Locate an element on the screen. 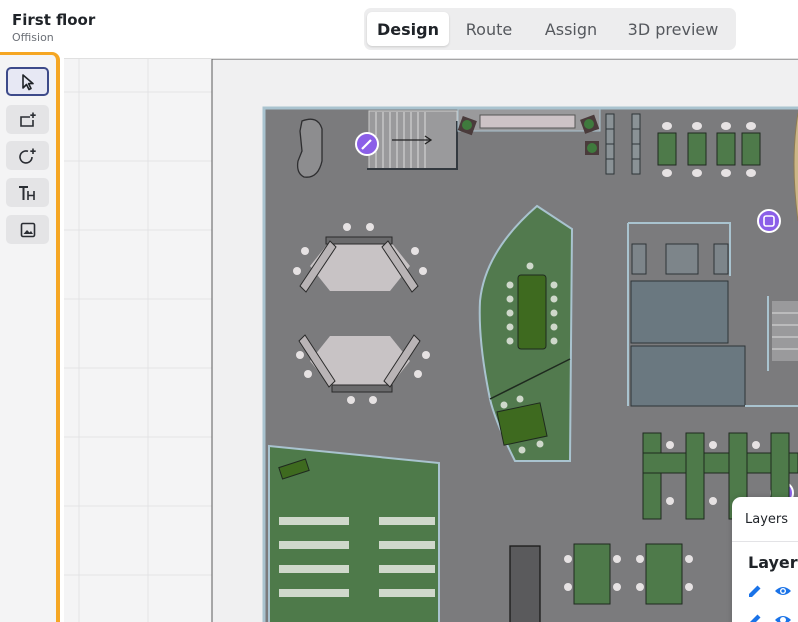 The width and height of the screenshot is (798, 622). building-name: Offision is located at coordinates (33, 37).